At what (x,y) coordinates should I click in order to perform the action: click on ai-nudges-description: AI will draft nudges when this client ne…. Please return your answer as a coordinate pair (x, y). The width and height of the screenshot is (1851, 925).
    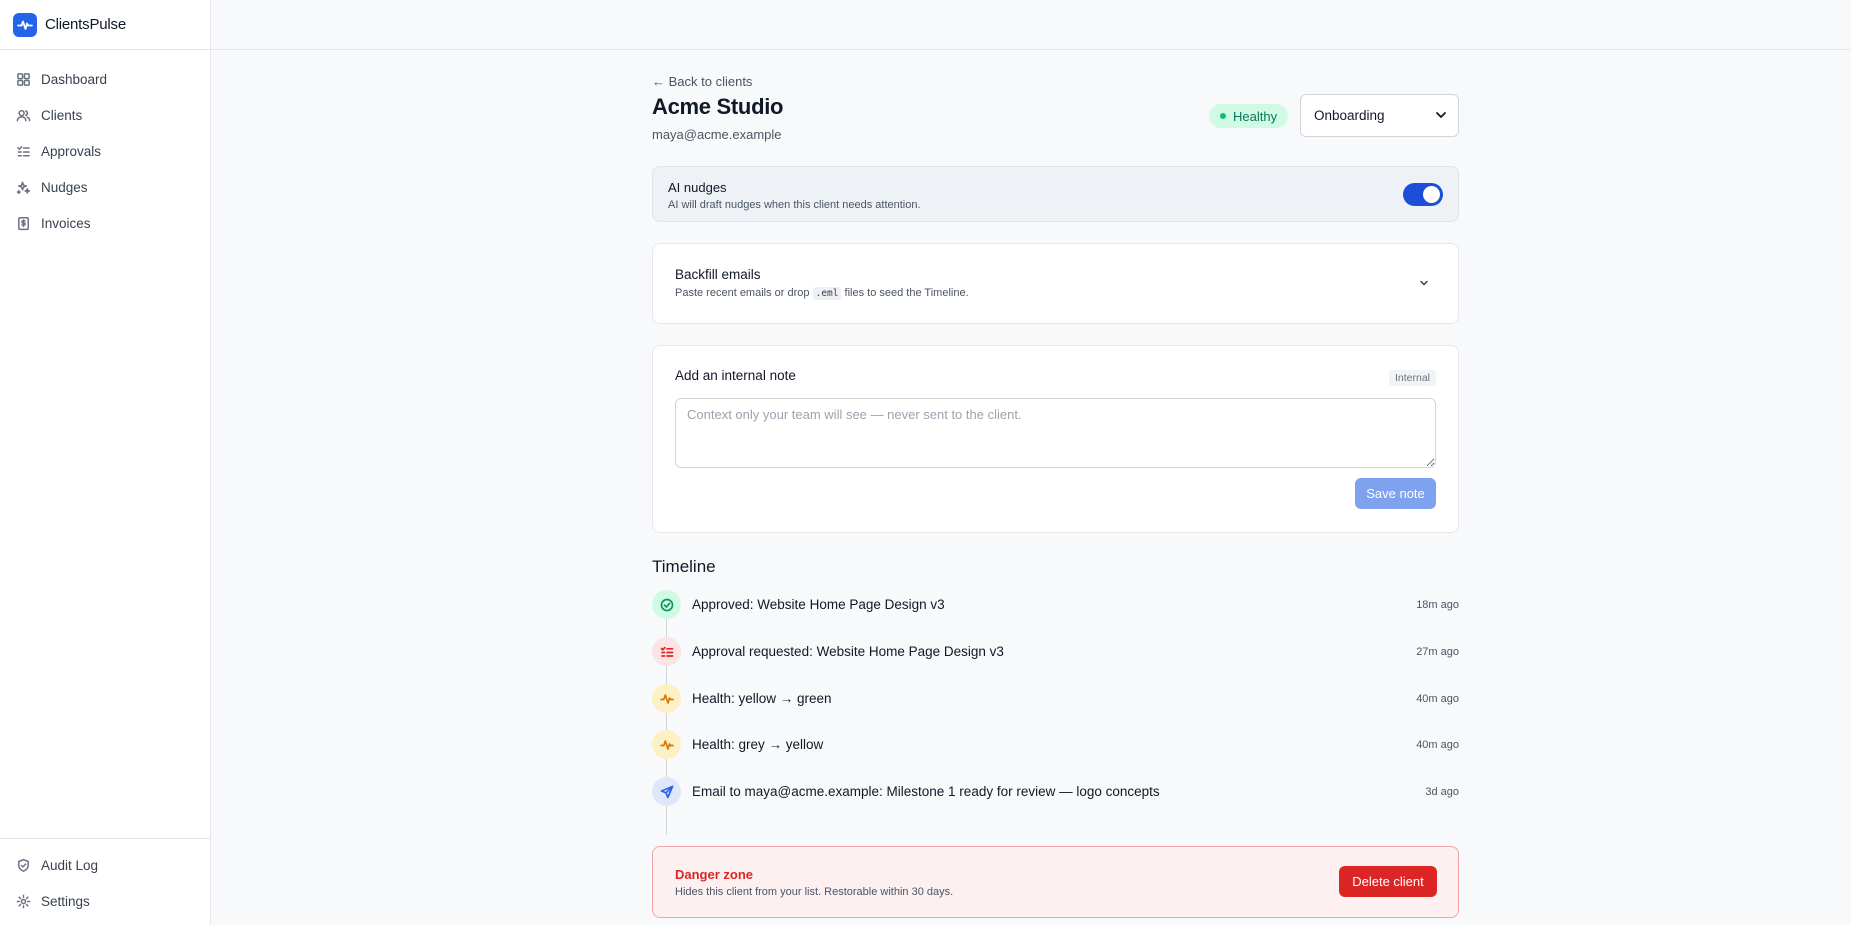
    Looking at the image, I should click on (794, 205).